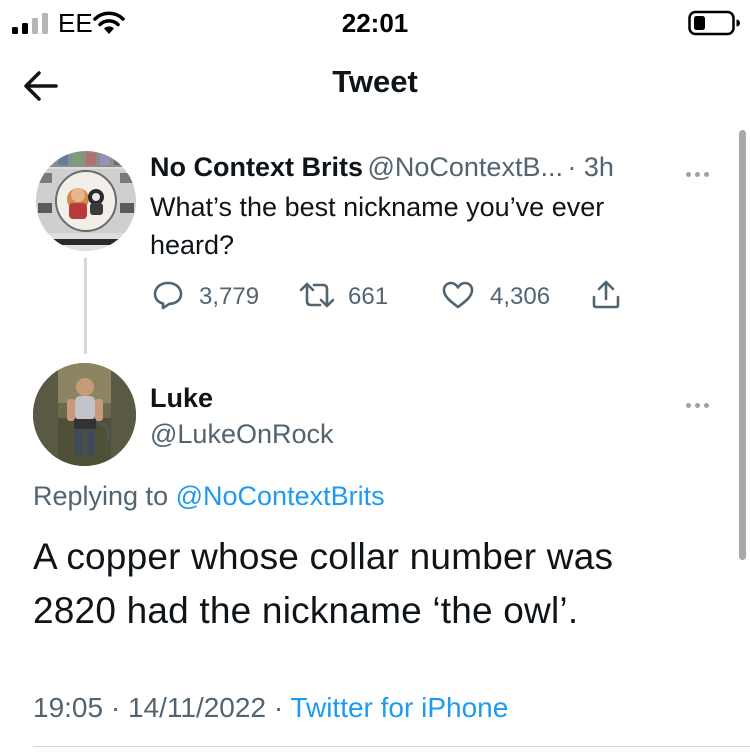 The image size is (750, 754). I want to click on parent-author-name: No Context Brits, so click(256, 167).